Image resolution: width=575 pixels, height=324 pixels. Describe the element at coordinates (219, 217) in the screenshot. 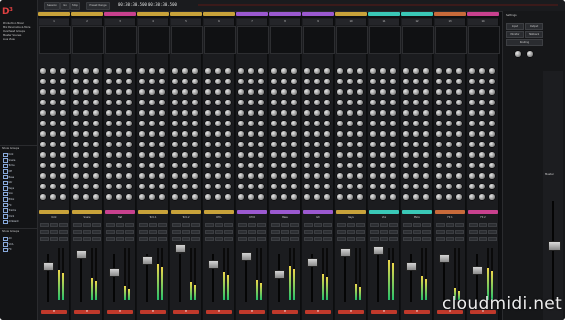

I see `channel-name: OH L` at that location.